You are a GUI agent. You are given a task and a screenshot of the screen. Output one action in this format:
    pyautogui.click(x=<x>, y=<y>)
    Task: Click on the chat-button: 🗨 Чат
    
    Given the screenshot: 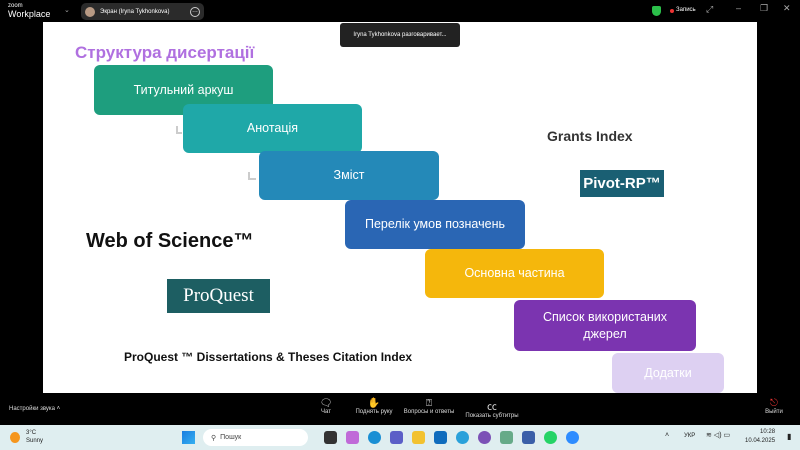 What is the action you would take?
    pyautogui.click(x=326, y=406)
    